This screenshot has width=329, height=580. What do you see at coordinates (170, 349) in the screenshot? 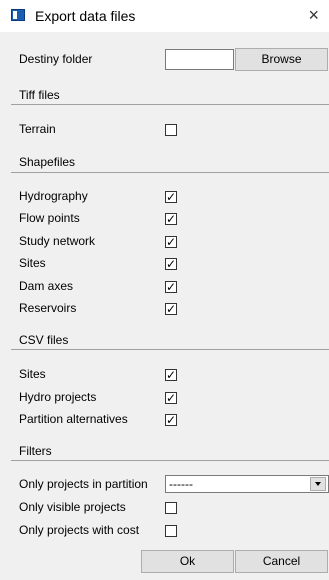
I see `csv-files-separator` at bounding box center [170, 349].